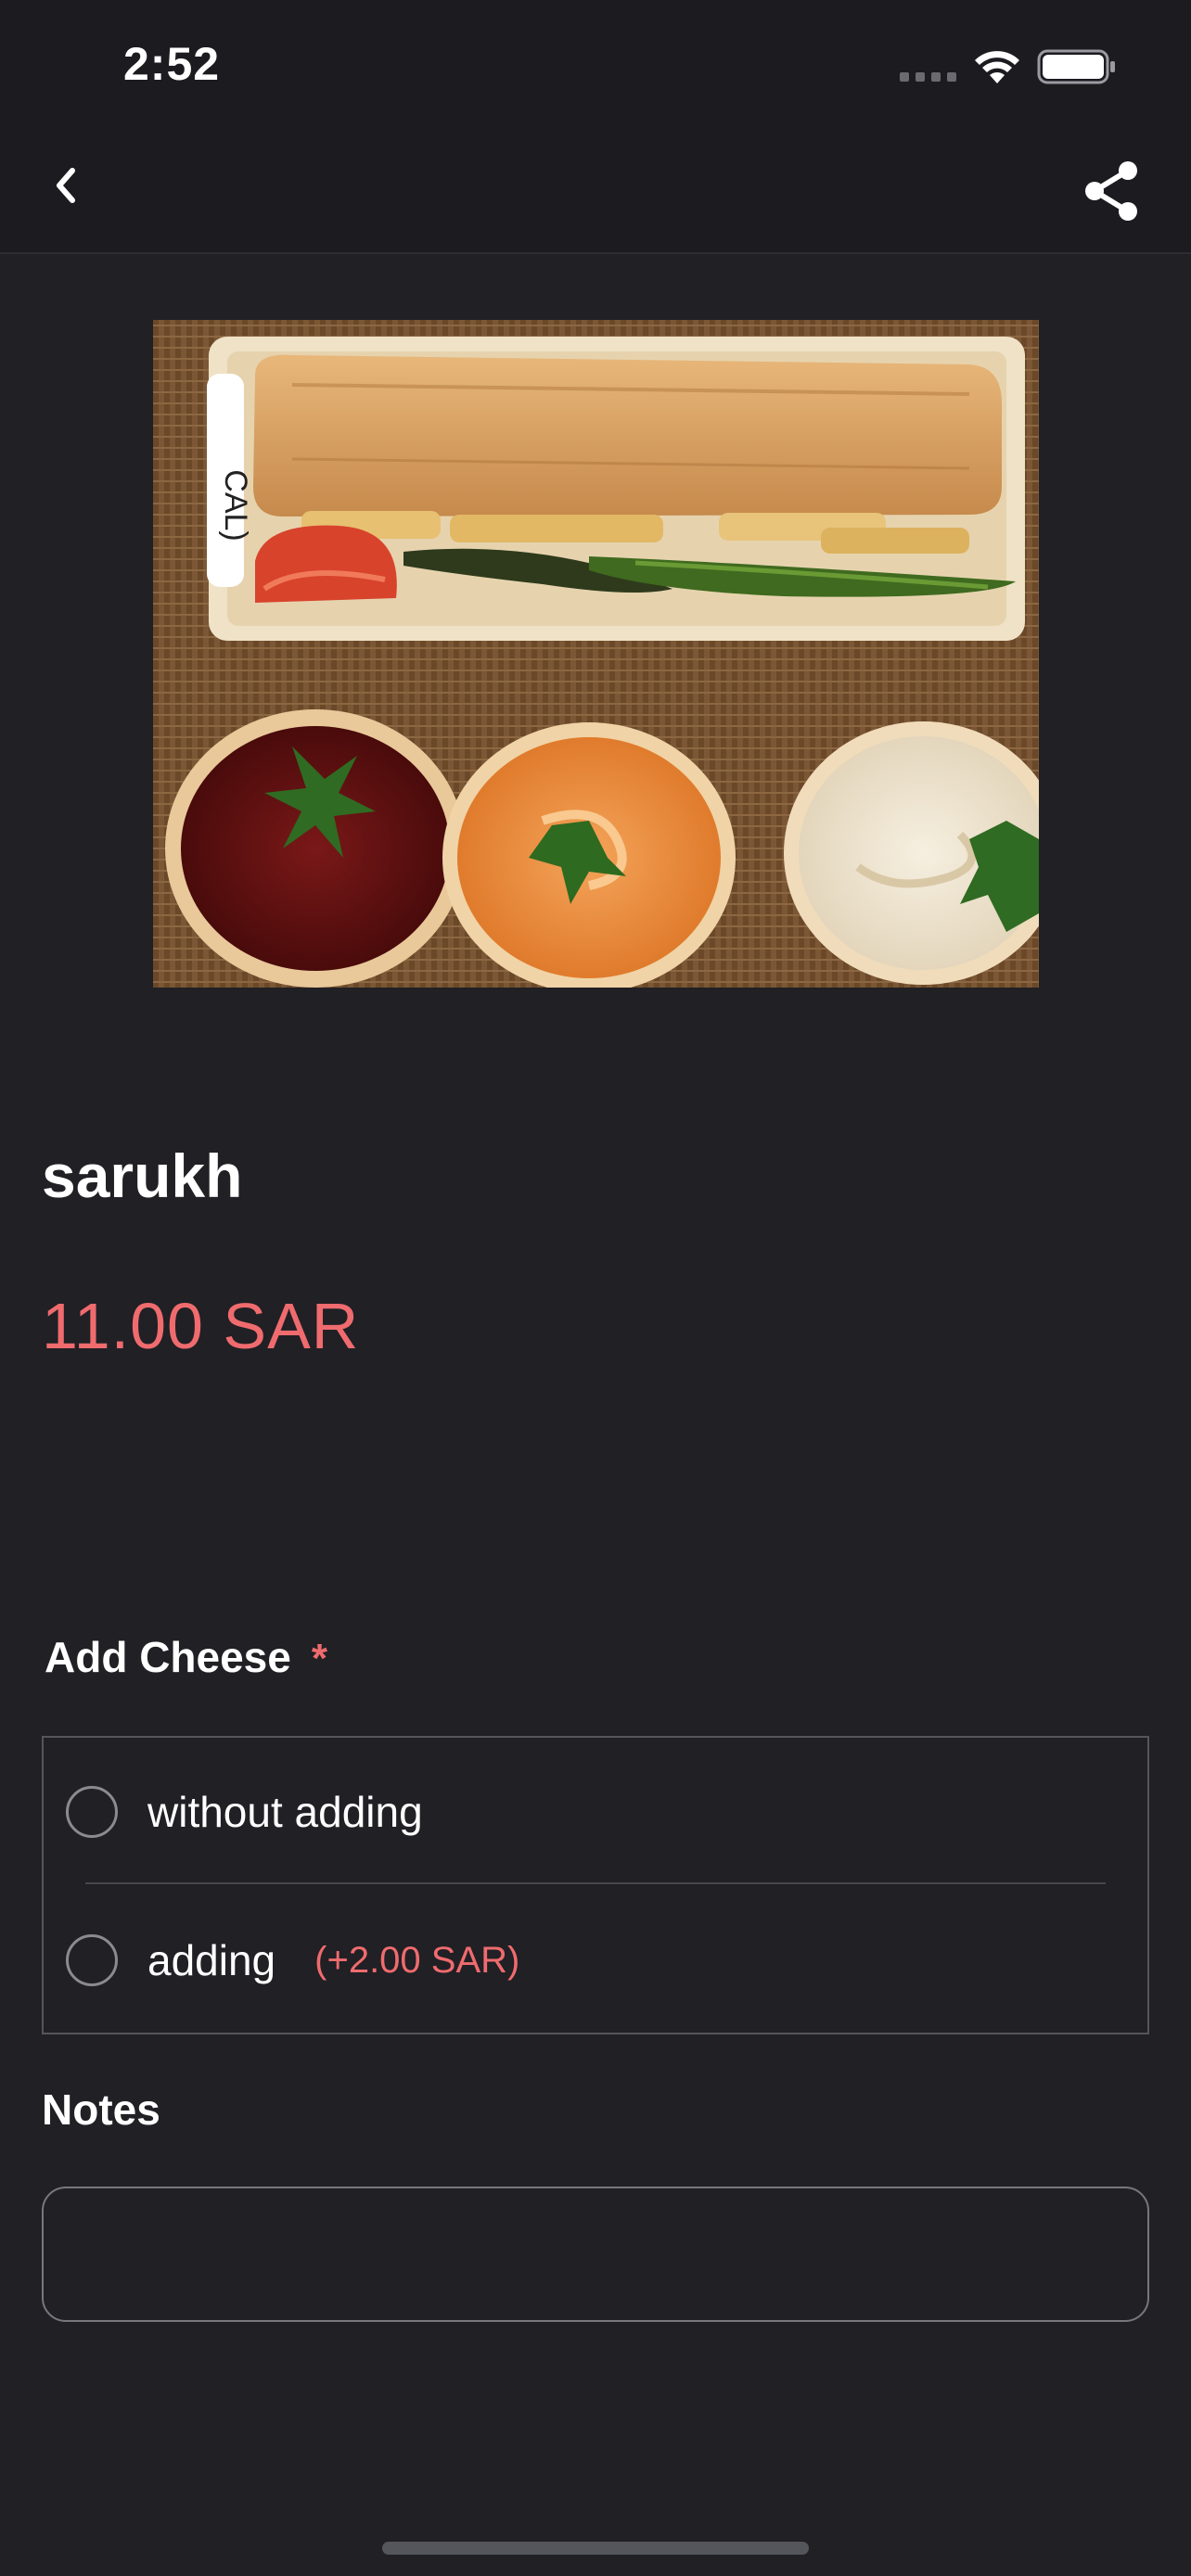 This screenshot has width=1191, height=2576. What do you see at coordinates (417, 1960) in the screenshot?
I see `option-price: (+2.00 SAR)` at bounding box center [417, 1960].